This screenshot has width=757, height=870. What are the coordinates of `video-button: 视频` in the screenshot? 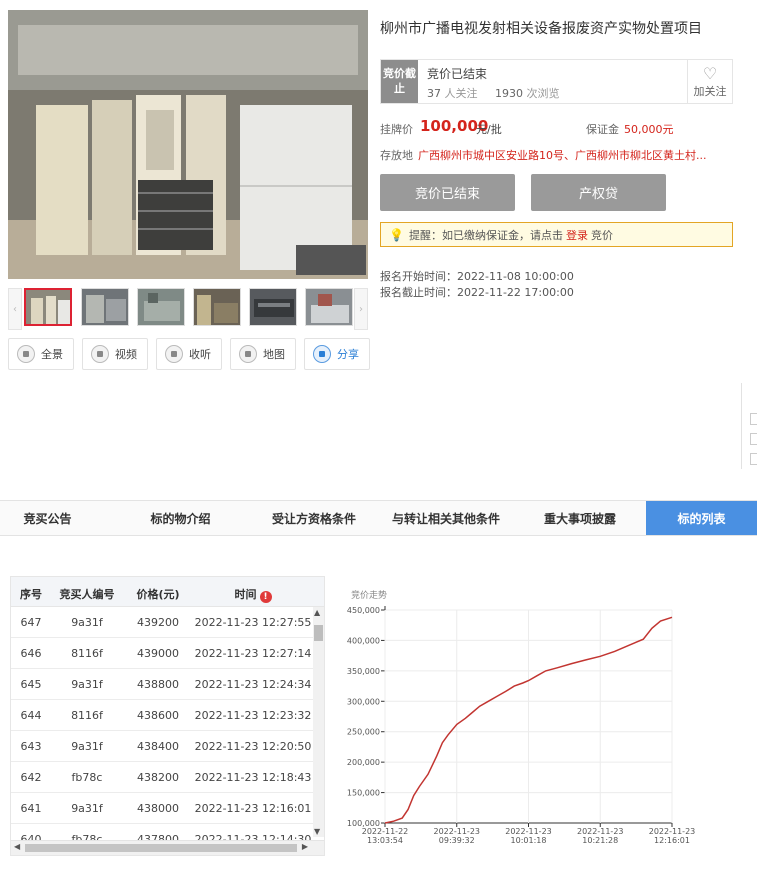 It's located at (115, 354).